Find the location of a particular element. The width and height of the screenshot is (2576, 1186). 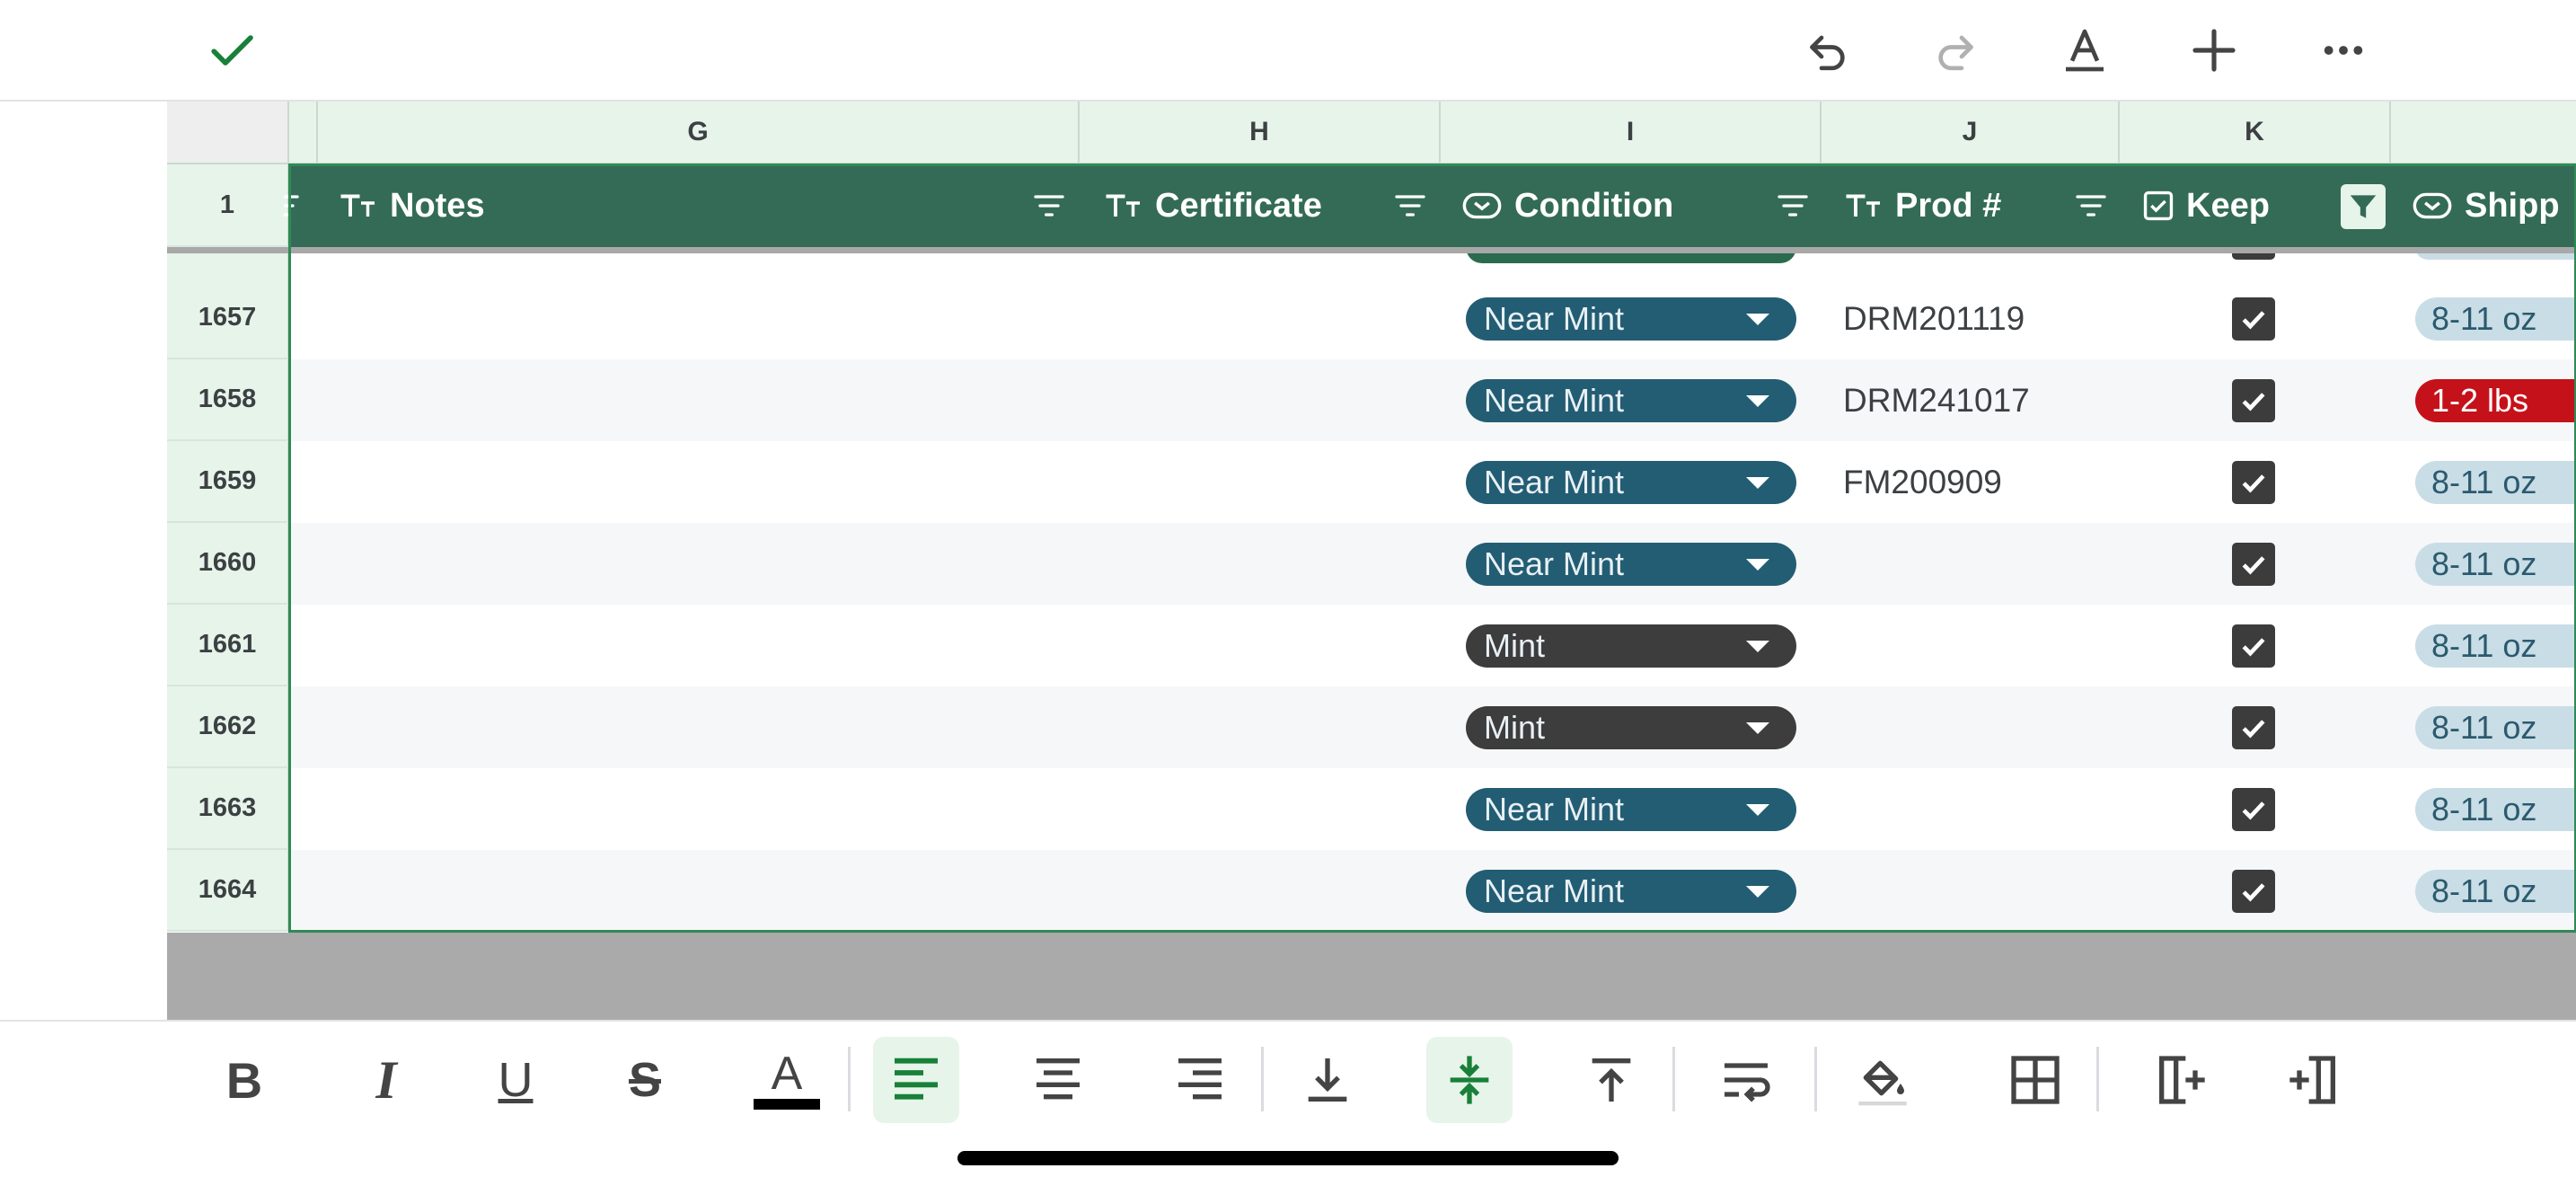

column-header-k: K is located at coordinates (2255, 132).